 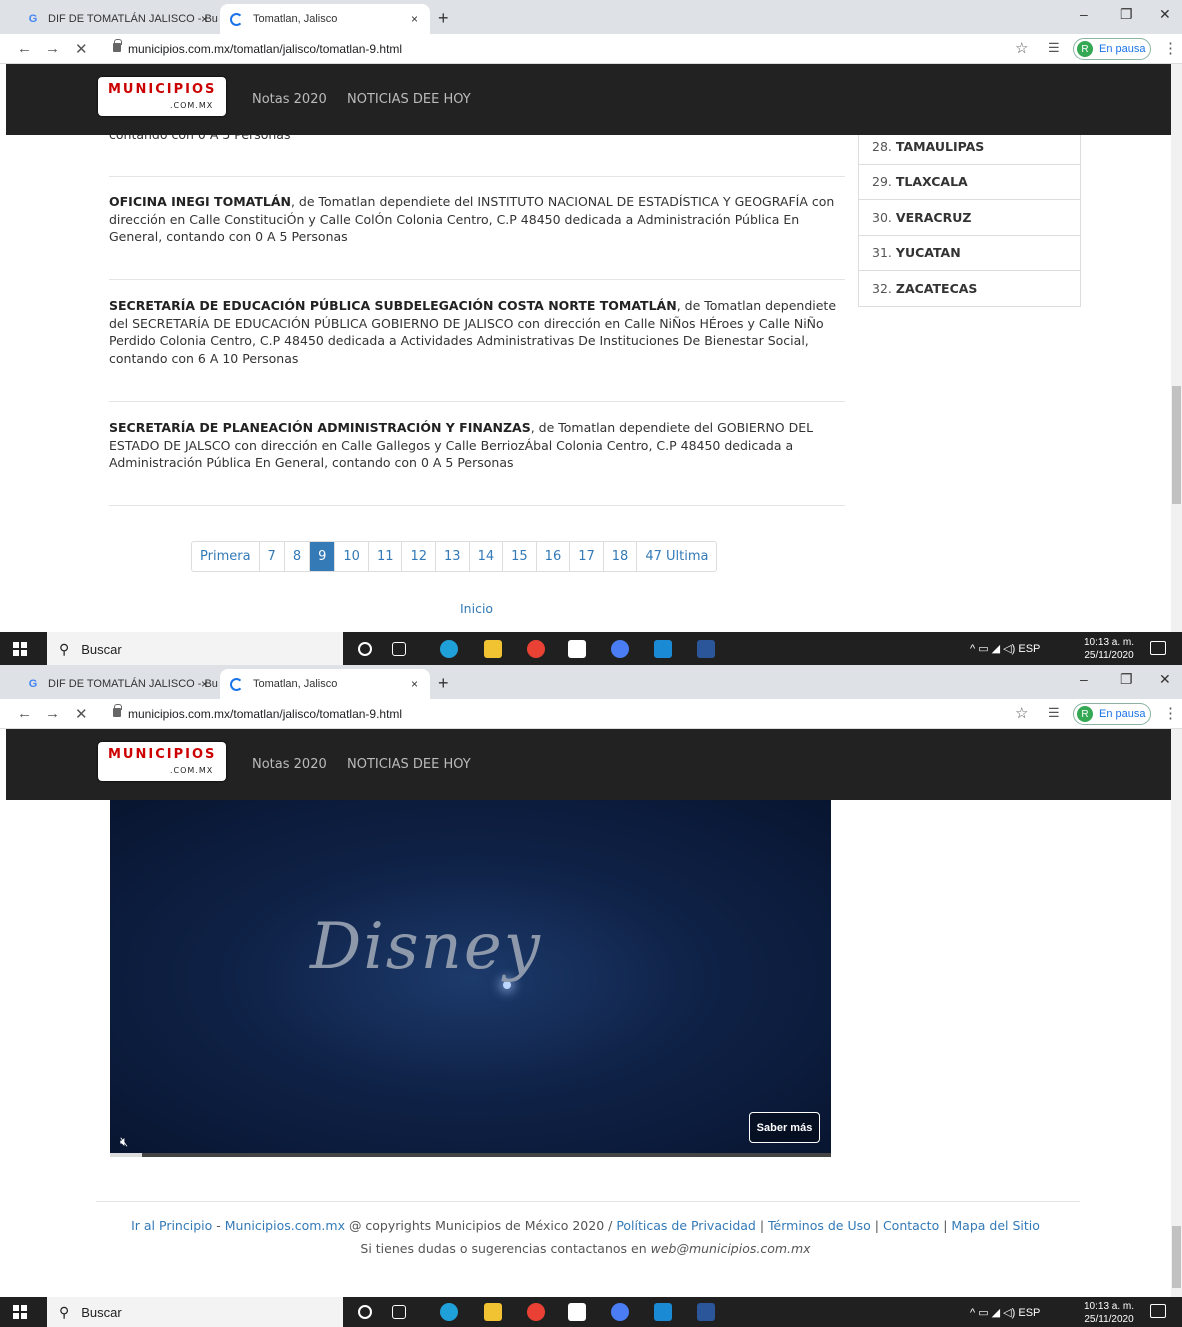 What do you see at coordinates (323, 556) in the screenshot?
I see `page-current: 9` at bounding box center [323, 556].